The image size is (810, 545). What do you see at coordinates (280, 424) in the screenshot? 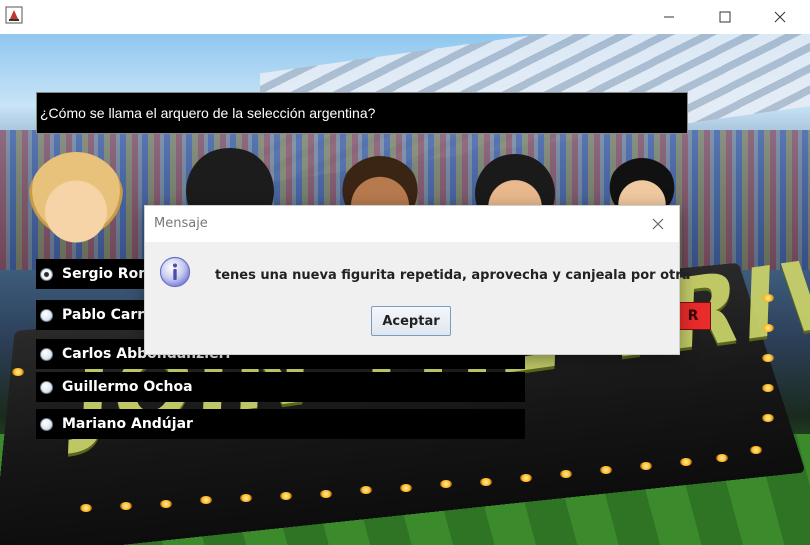
I see `answer-option-5: Mariano Andújar` at bounding box center [280, 424].